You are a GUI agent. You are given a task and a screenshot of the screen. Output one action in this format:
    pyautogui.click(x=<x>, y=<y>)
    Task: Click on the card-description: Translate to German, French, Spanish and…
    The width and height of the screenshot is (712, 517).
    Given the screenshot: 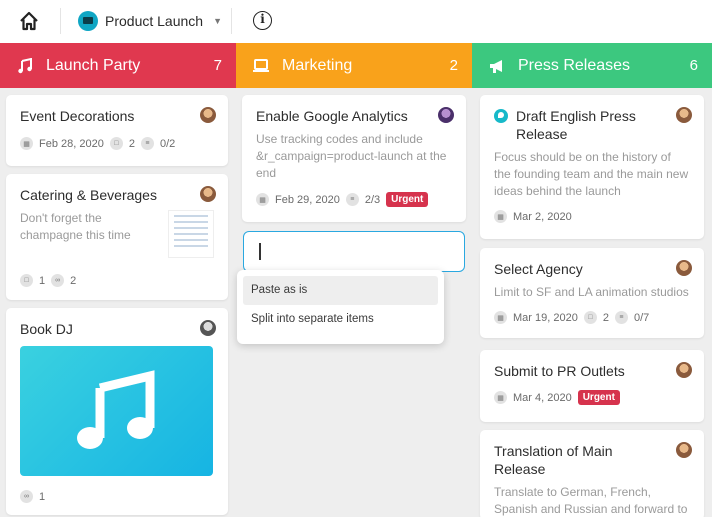 What is the action you would take?
    pyautogui.click(x=591, y=500)
    